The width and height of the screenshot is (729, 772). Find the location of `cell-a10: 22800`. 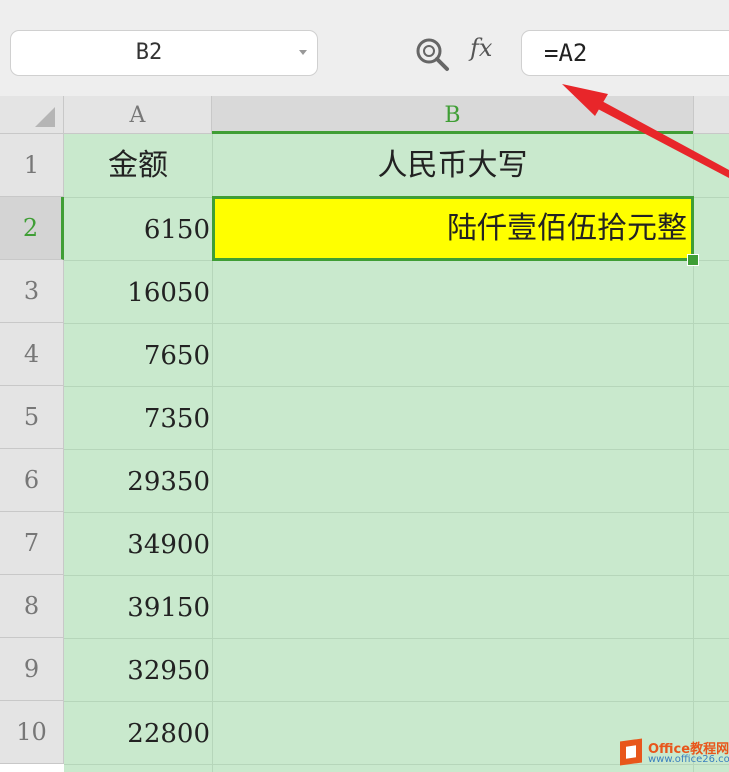

cell-a10: 22800 is located at coordinates (137, 732).